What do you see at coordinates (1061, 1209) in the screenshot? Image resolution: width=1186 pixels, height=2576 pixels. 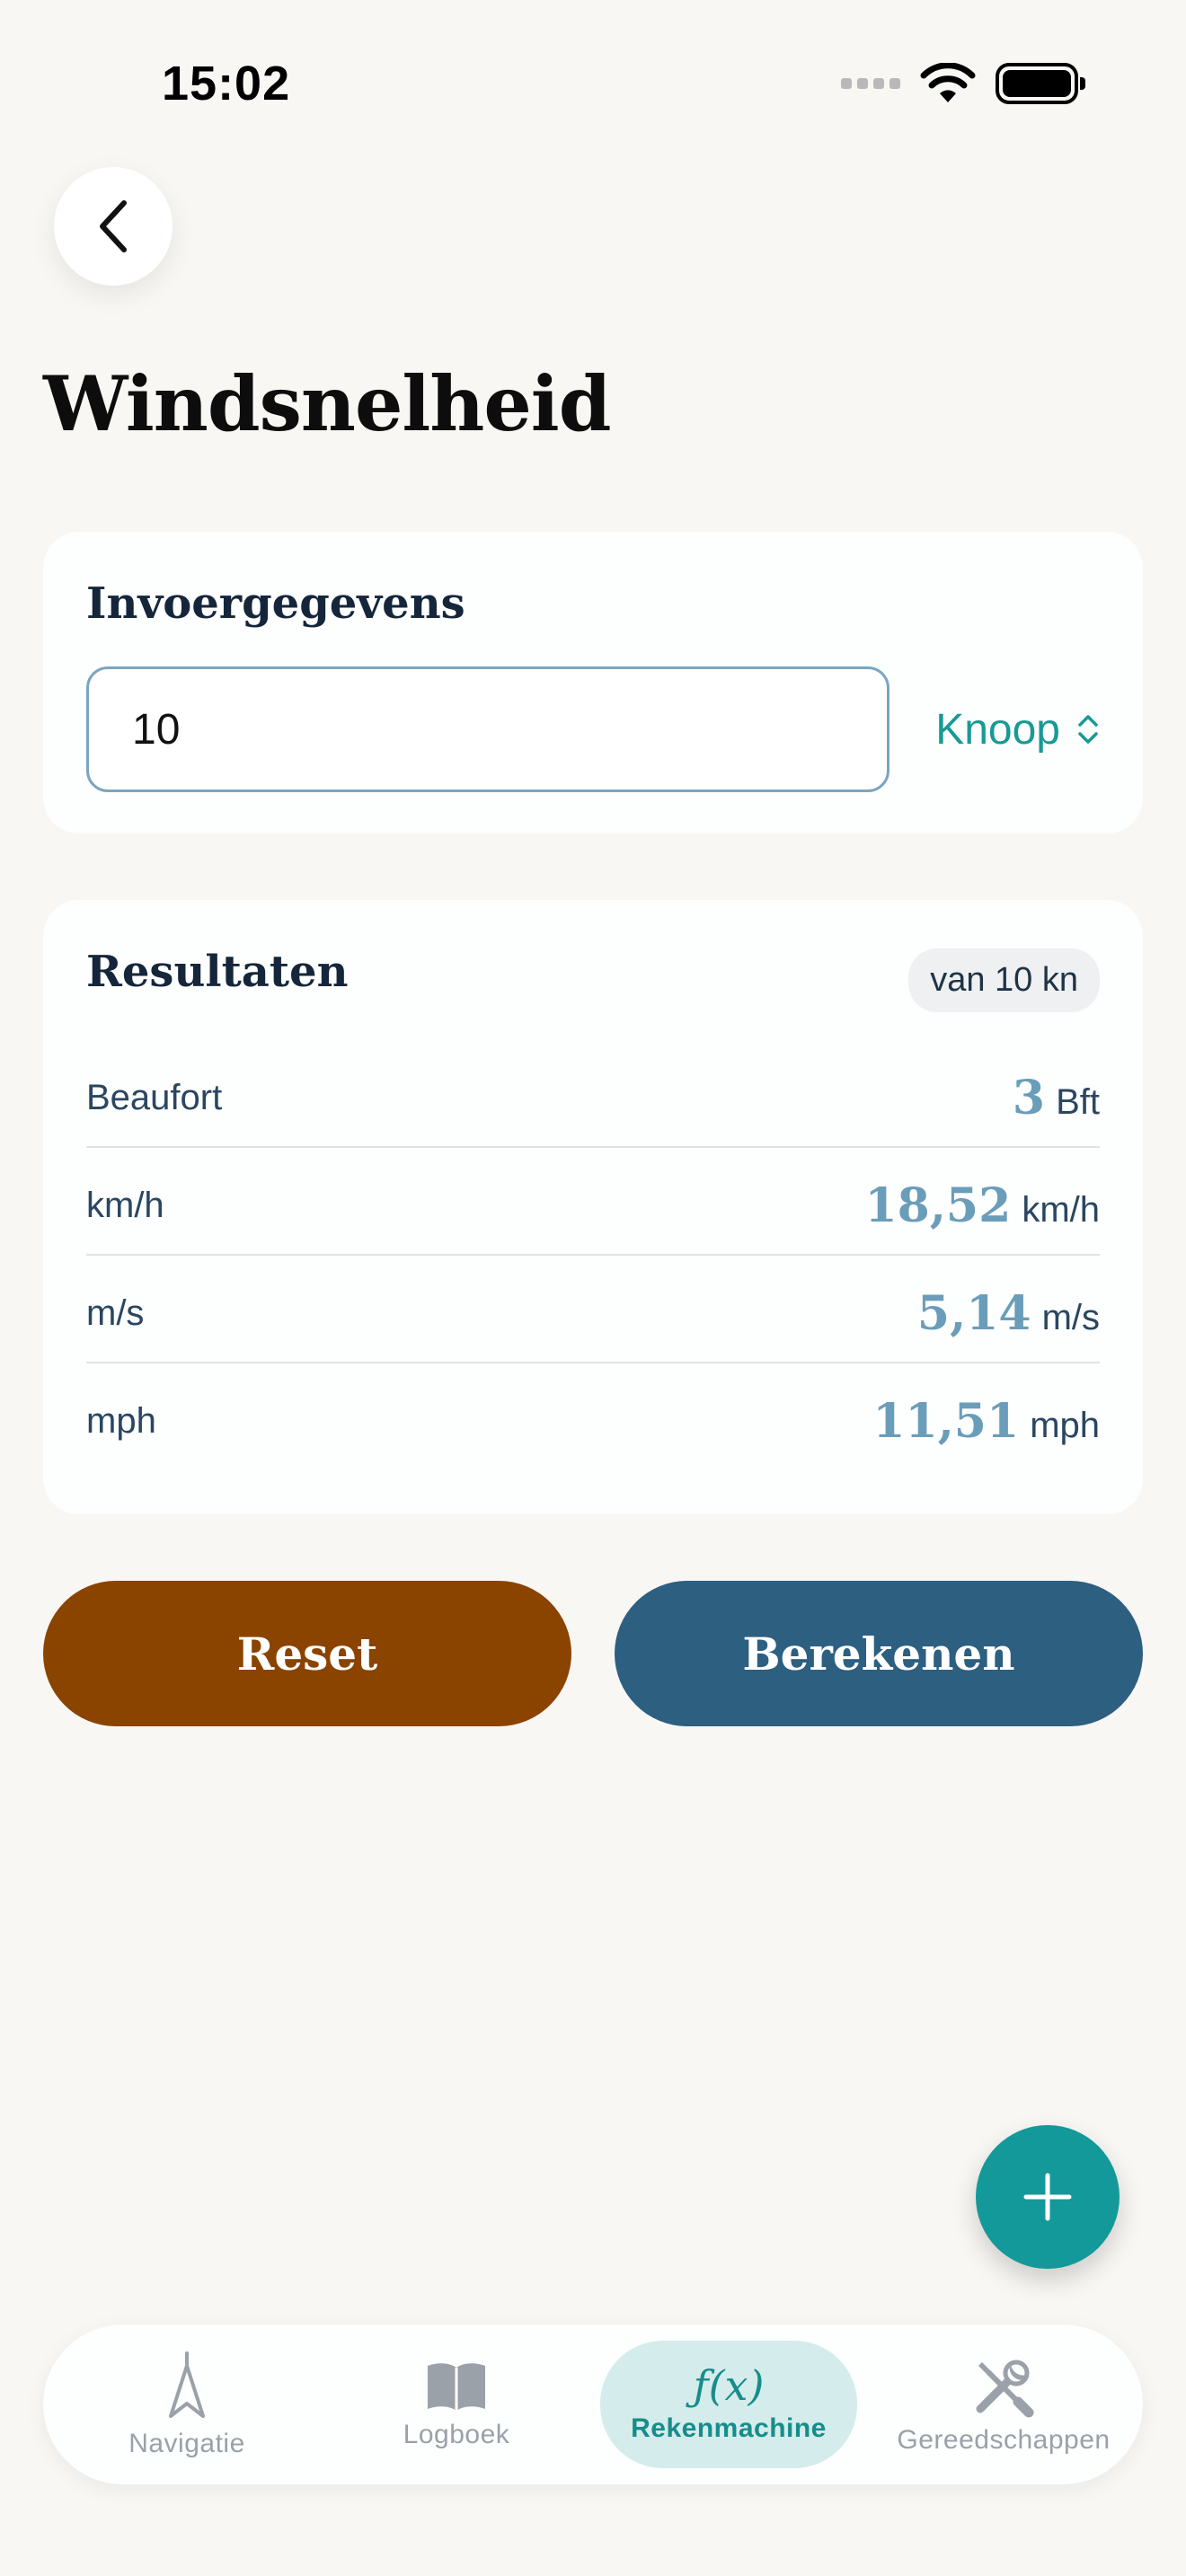 I see `result-unit: km/h` at bounding box center [1061, 1209].